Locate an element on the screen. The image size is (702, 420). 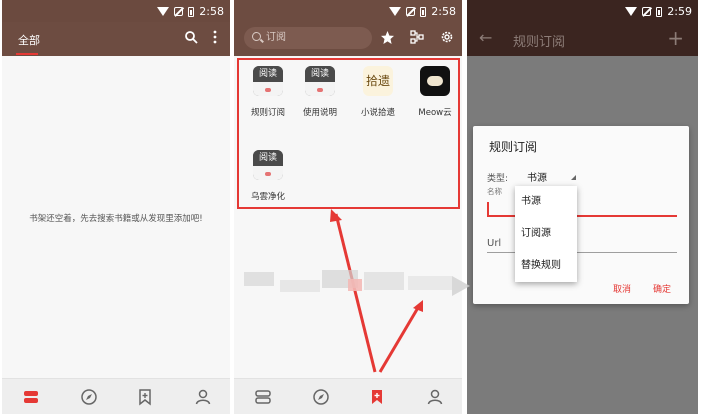
dropdown-option-subscription-source: 订阅源 is located at coordinates (546, 234).